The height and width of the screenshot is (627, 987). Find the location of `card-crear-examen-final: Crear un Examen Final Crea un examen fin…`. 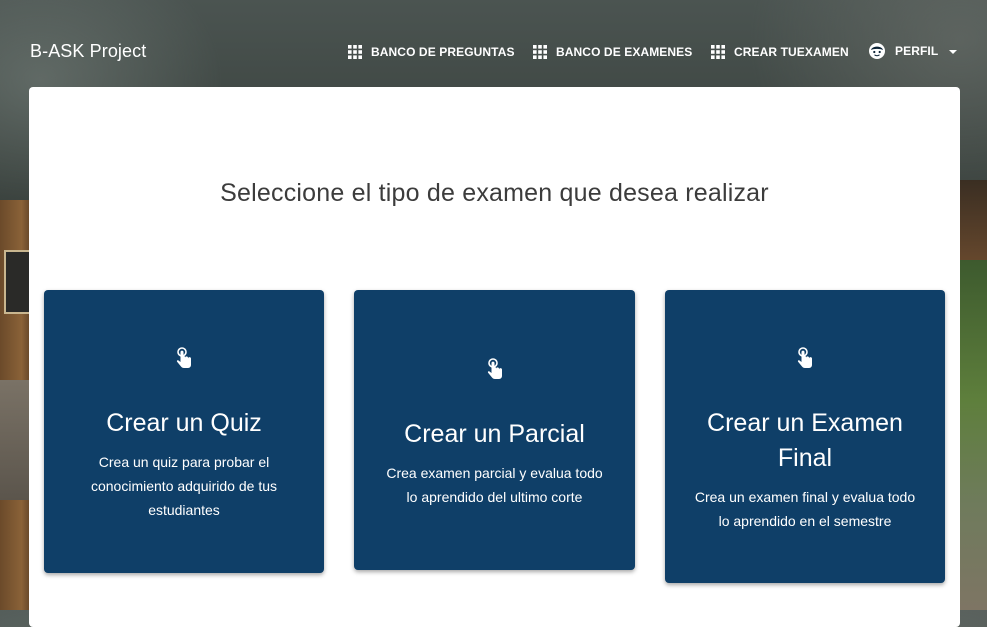

card-crear-examen-final: Crear un Examen Final Crea un examen fin… is located at coordinates (805, 436).